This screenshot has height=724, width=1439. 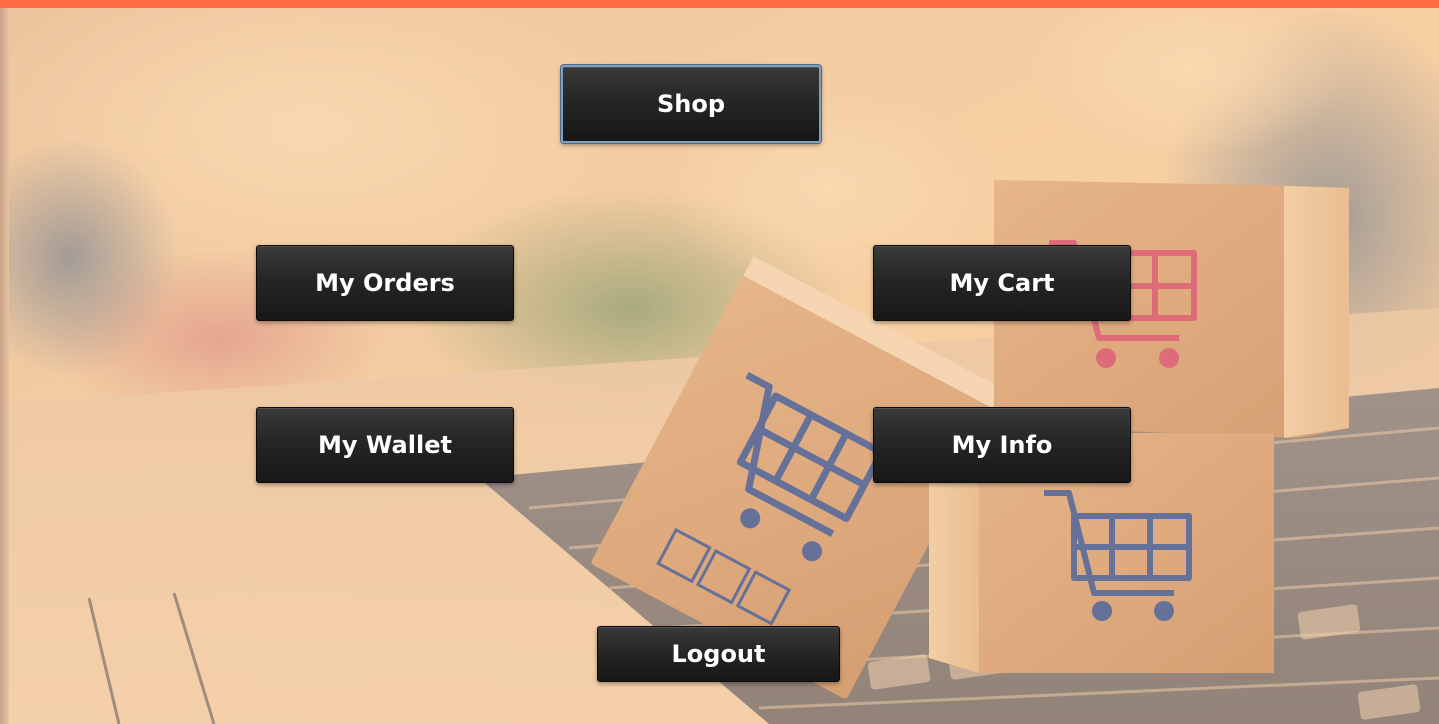 I want to click on logout-button: Logout, so click(x=718, y=654).